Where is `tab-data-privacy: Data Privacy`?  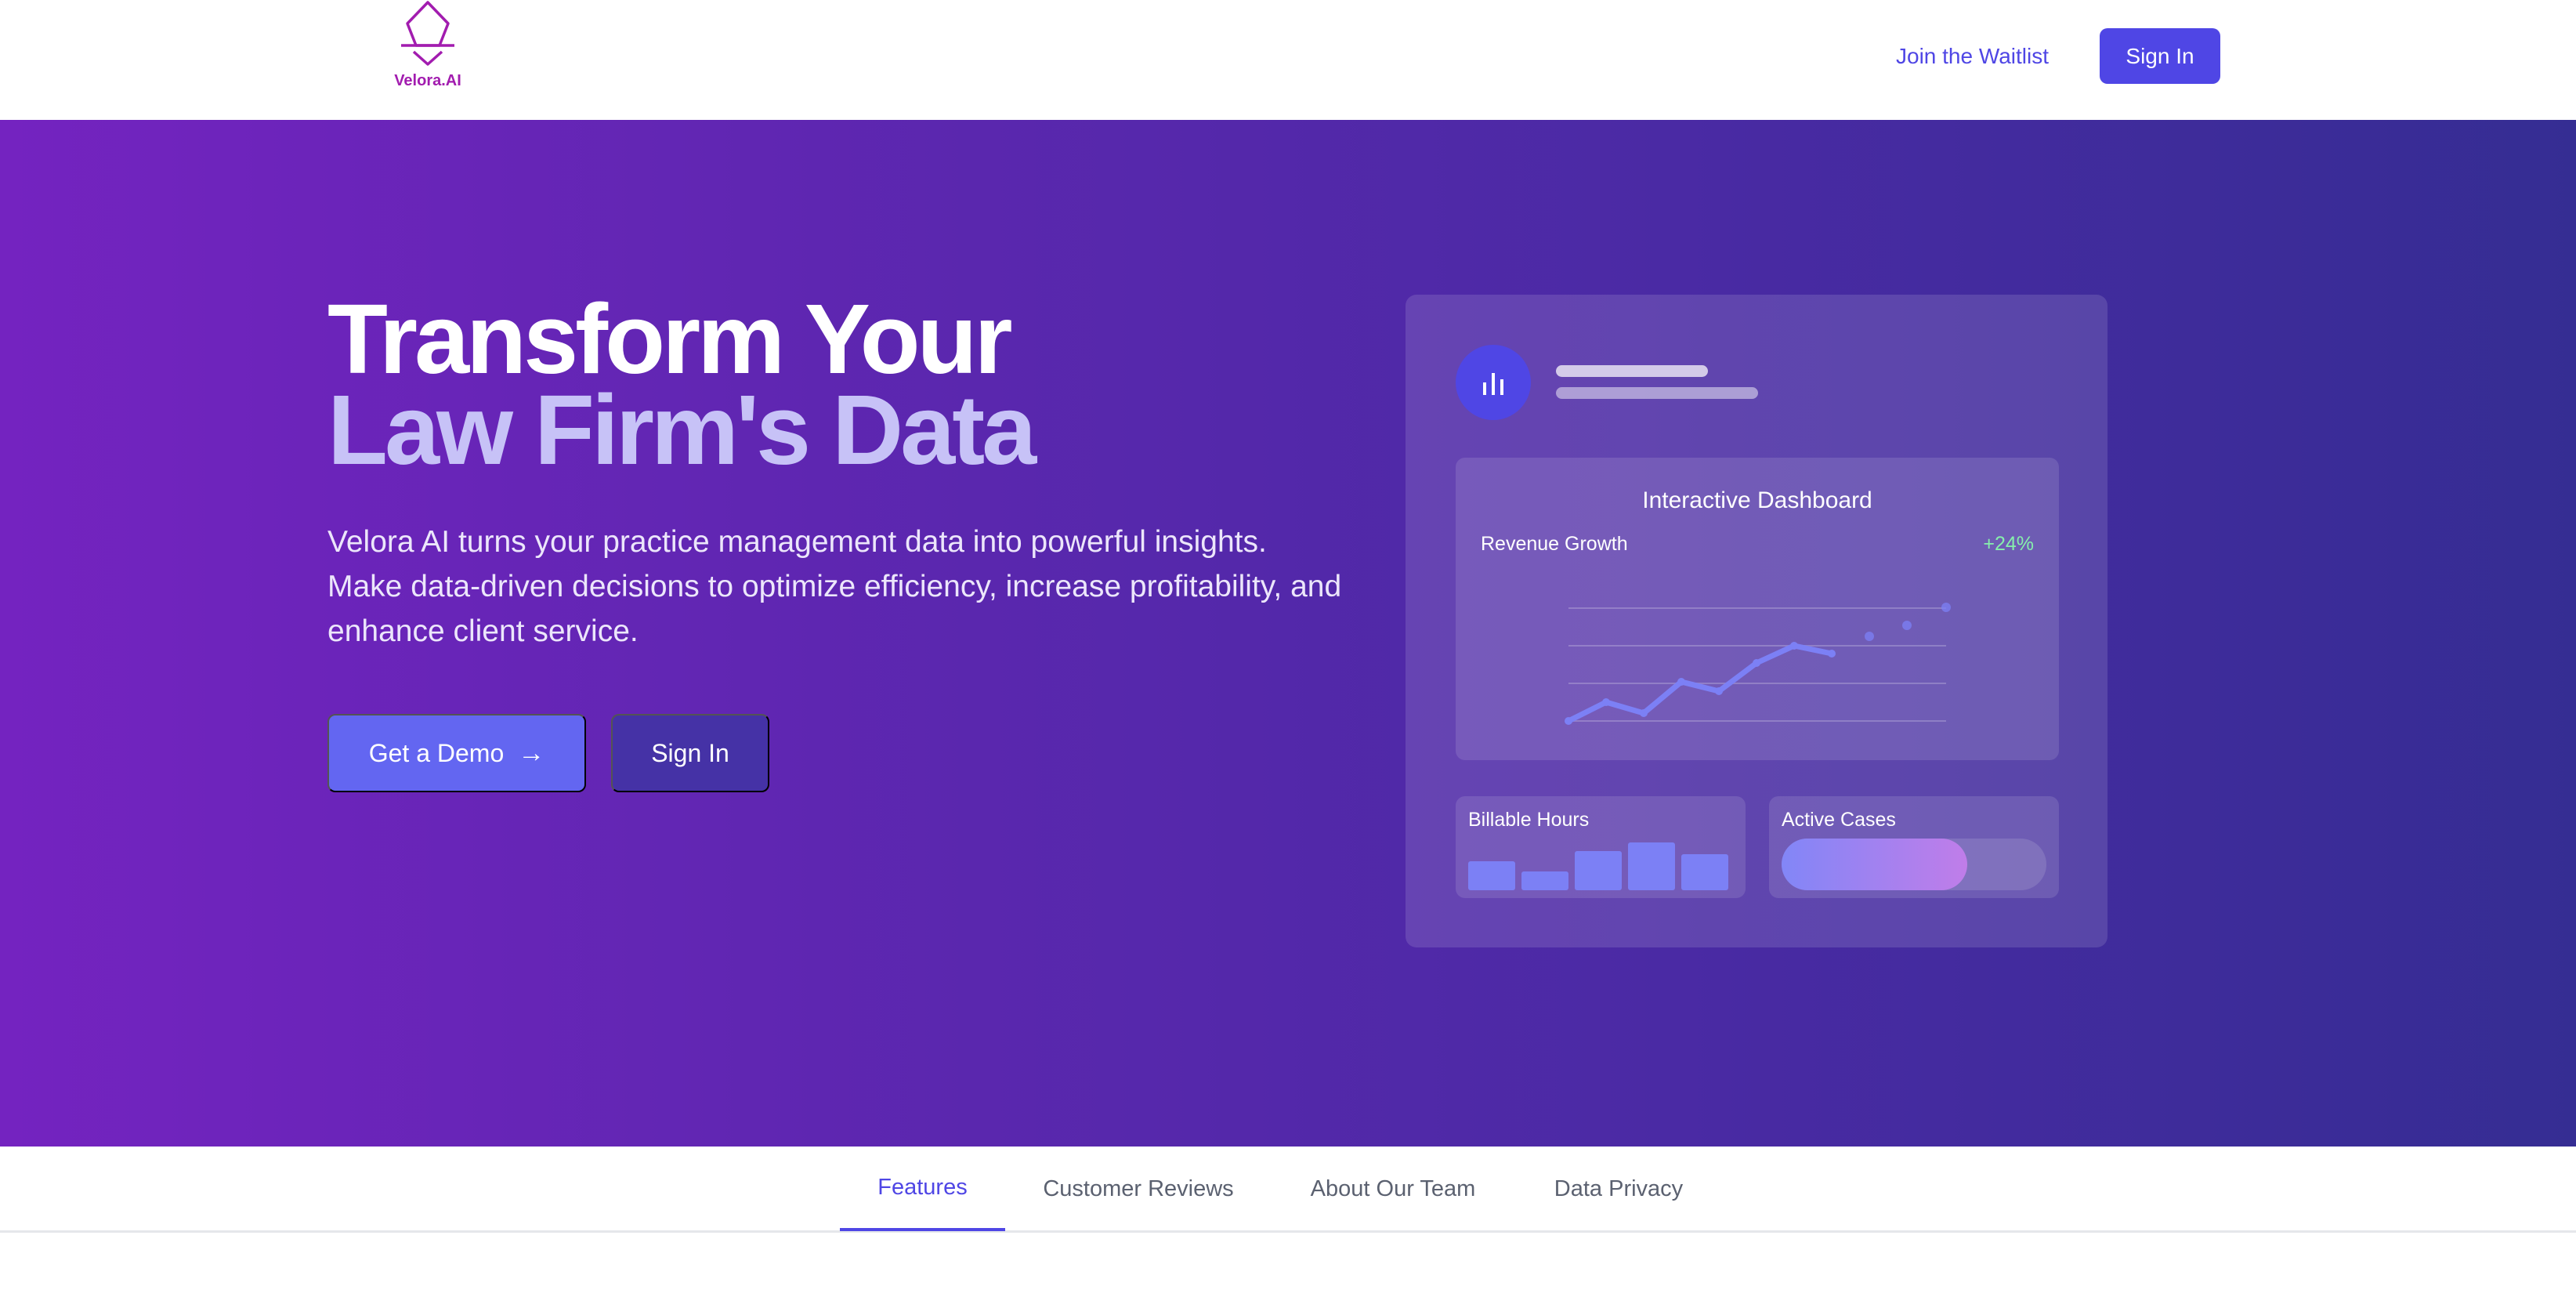 tab-data-privacy: Data Privacy is located at coordinates (1619, 1189).